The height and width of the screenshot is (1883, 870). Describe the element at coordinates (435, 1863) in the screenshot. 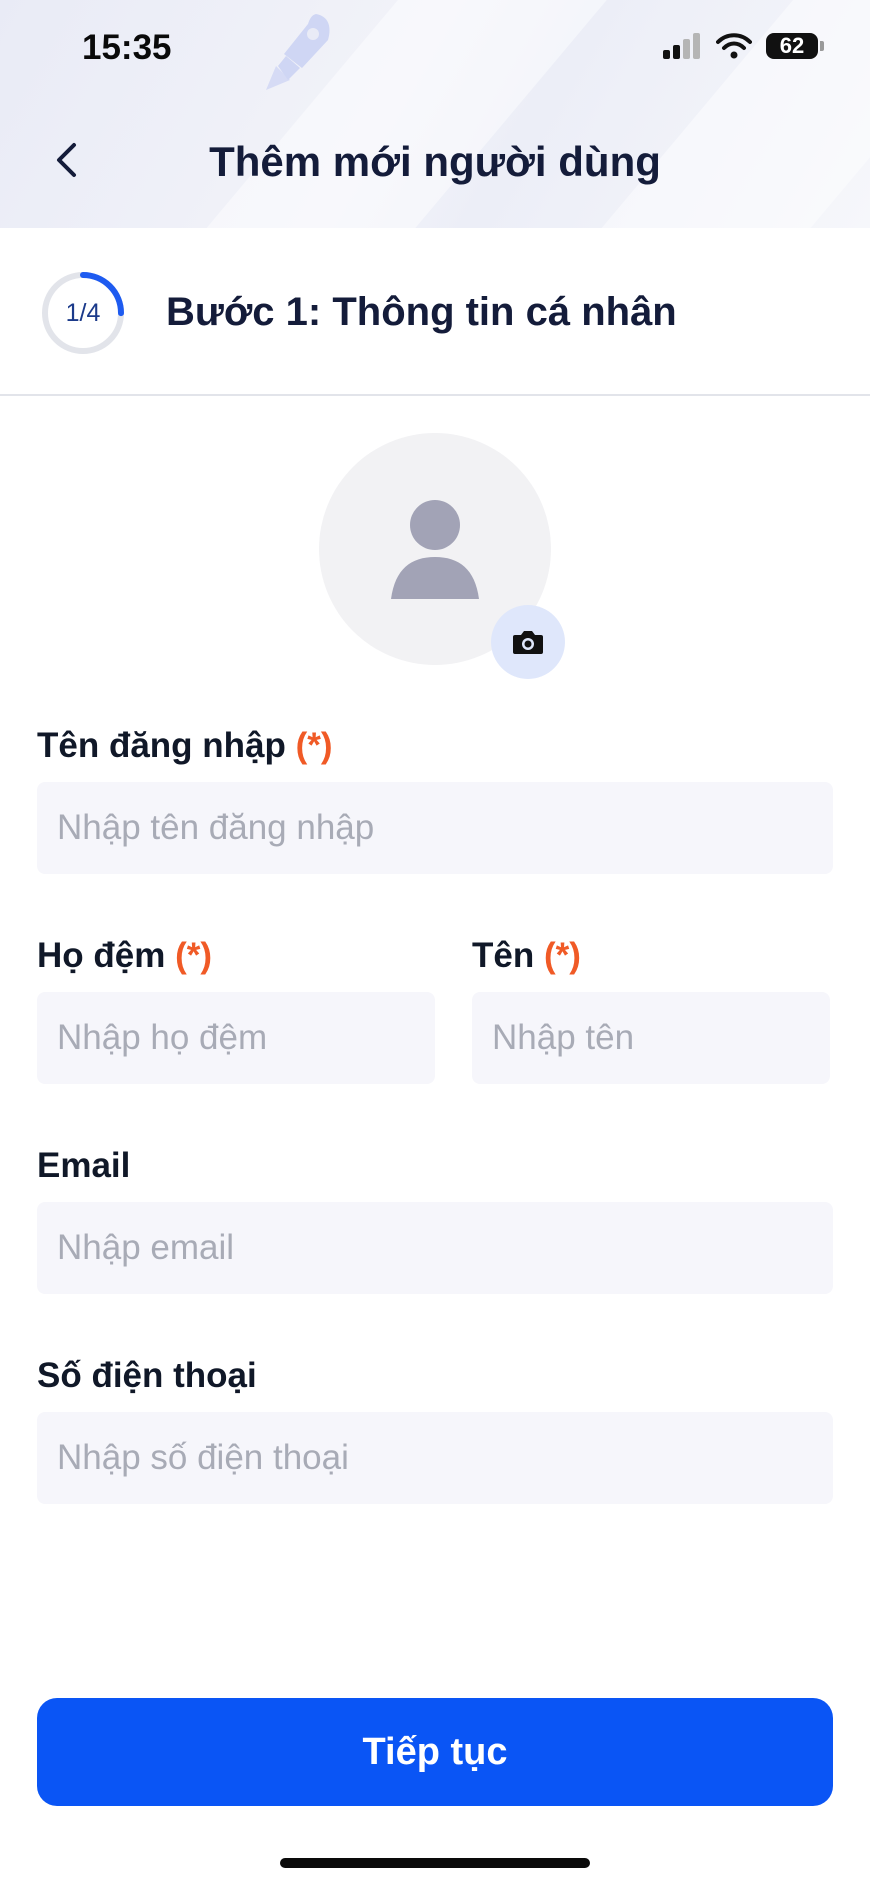

I see `home-indicator` at that location.